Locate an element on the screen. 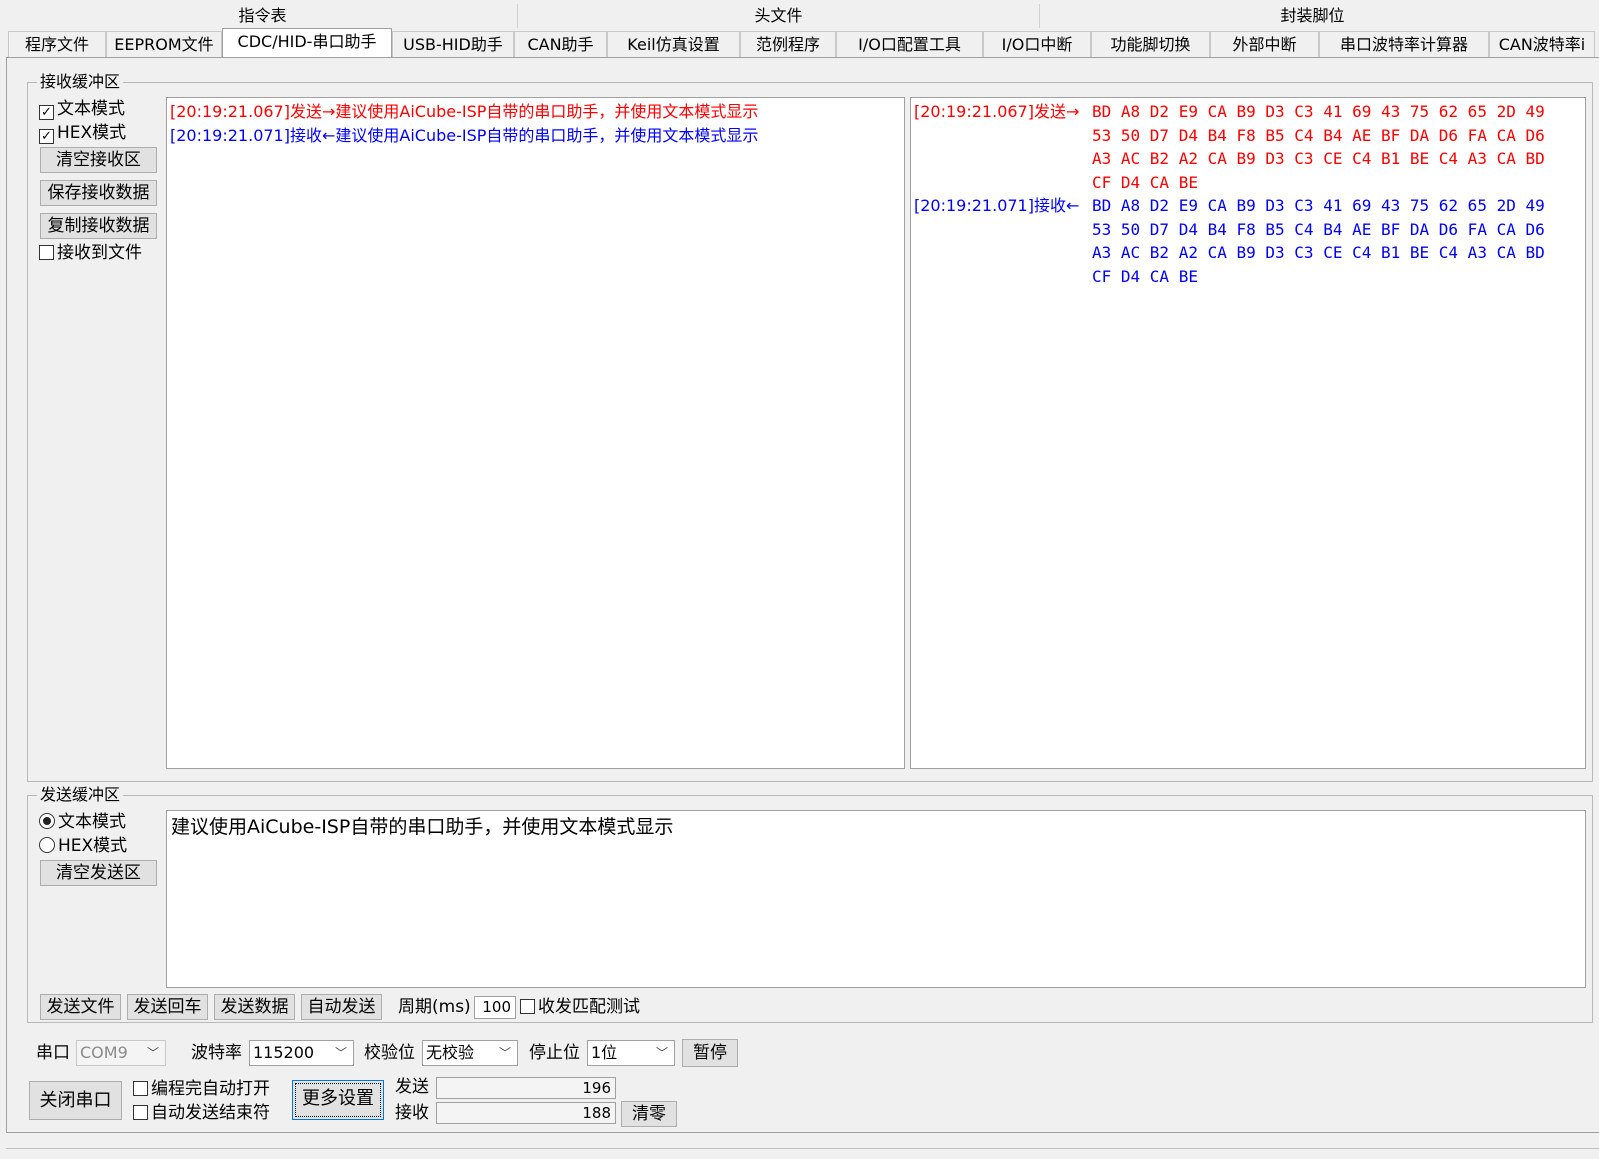 Image resolution: width=1599 pixels, height=1159 pixels. receive-hex-mode: ✓ HEX模式 is located at coordinates (82, 133).